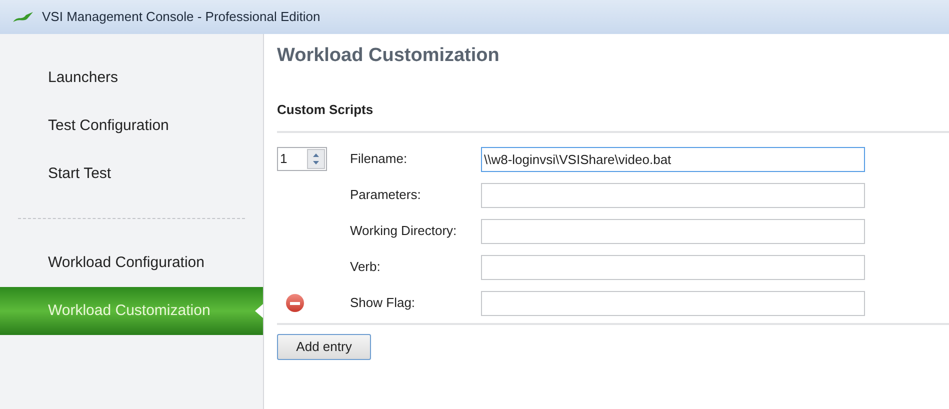 Image resolution: width=949 pixels, height=409 pixels. Describe the element at coordinates (404, 231) in the screenshot. I see `field-label: Working Directory:` at that location.